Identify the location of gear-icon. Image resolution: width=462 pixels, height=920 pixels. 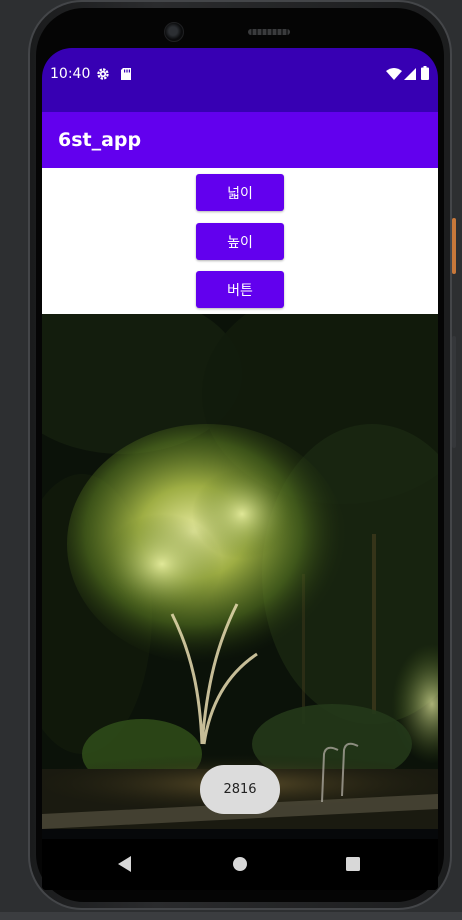
(103, 74).